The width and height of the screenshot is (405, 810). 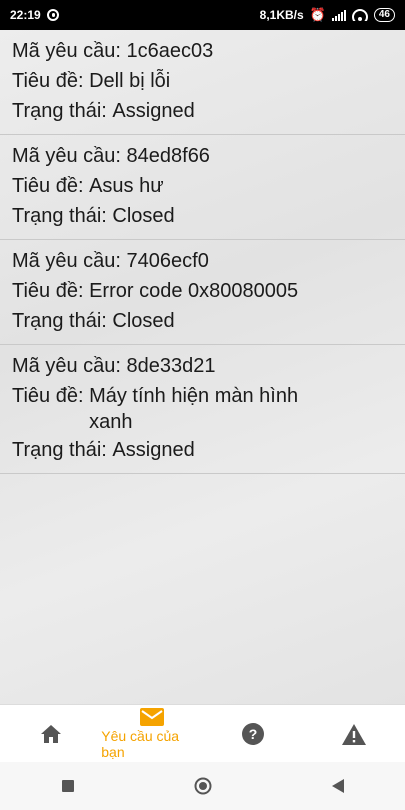 I want to click on home-icon, so click(x=50, y=734).